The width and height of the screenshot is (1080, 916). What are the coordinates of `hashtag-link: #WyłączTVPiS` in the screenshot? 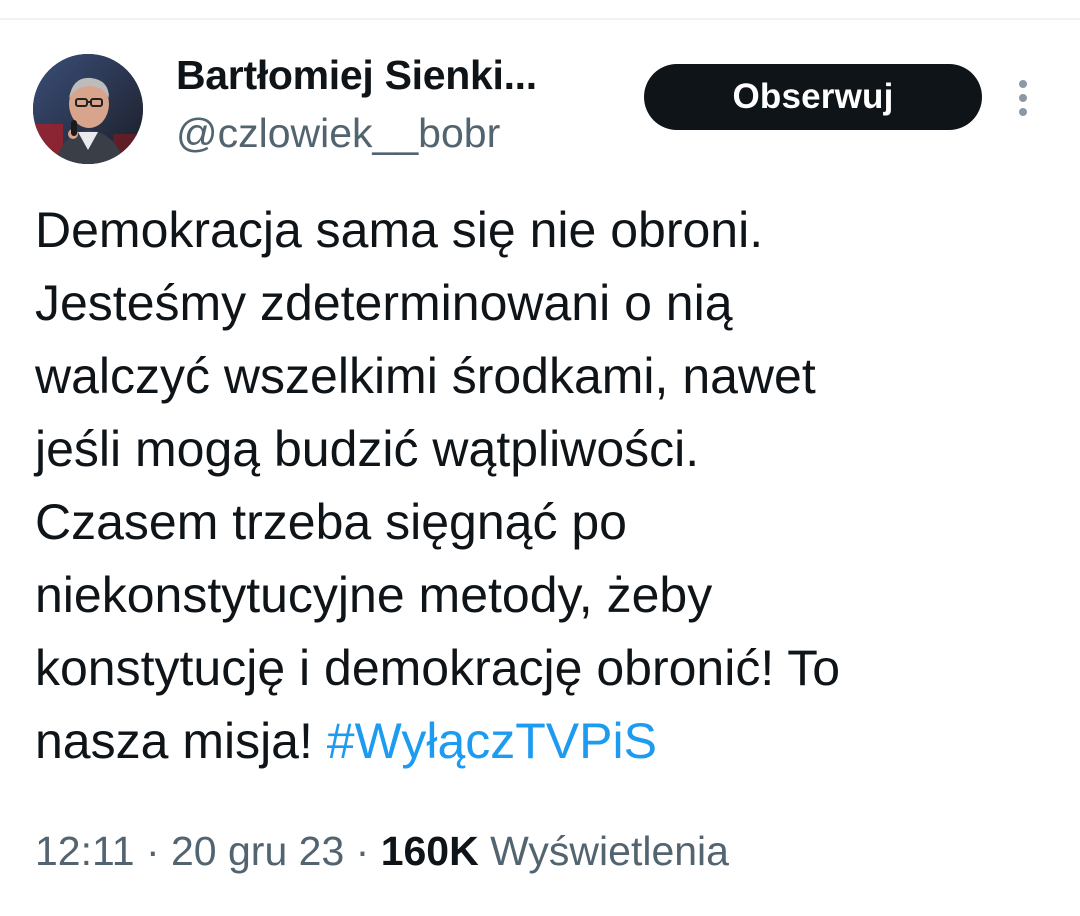 It's located at (492, 741).